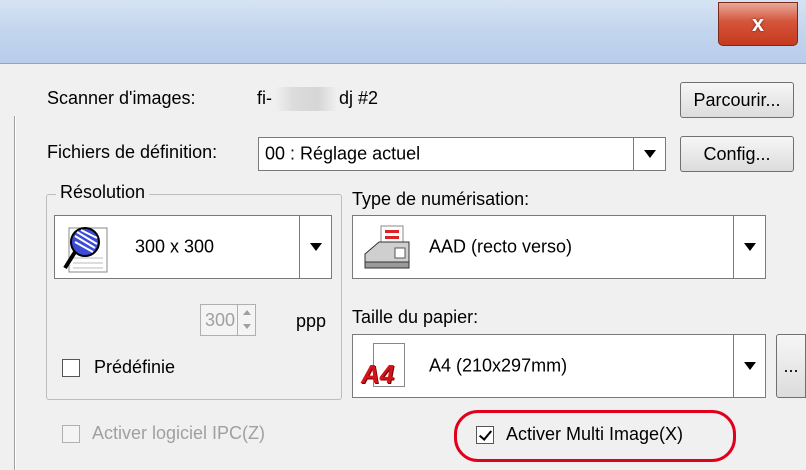 The height and width of the screenshot is (470, 806). Describe the element at coordinates (220, 320) in the screenshot. I see `resolution-spin-value: 300` at that location.